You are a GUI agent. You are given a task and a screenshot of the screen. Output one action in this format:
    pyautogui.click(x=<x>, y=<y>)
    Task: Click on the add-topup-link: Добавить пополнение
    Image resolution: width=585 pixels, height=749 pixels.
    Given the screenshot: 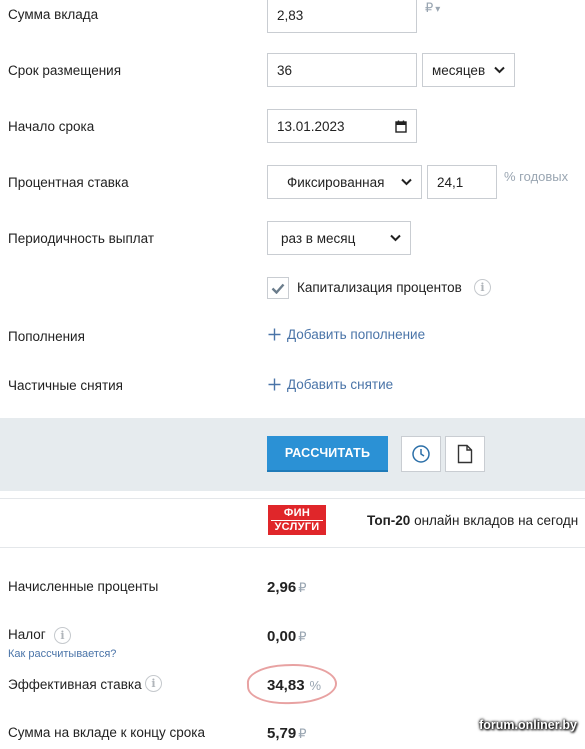 What is the action you would take?
    pyautogui.click(x=346, y=334)
    